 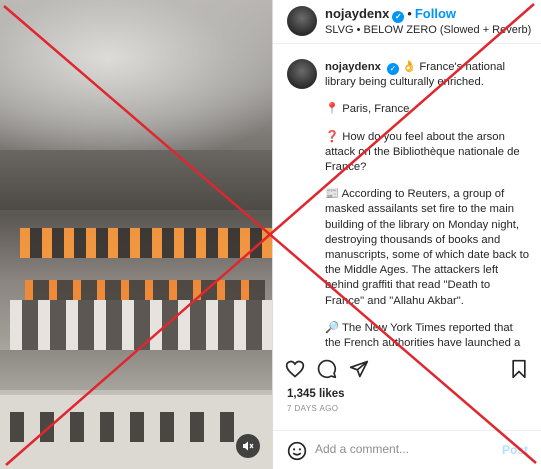 I want to click on comment-input, so click(x=405, y=449).